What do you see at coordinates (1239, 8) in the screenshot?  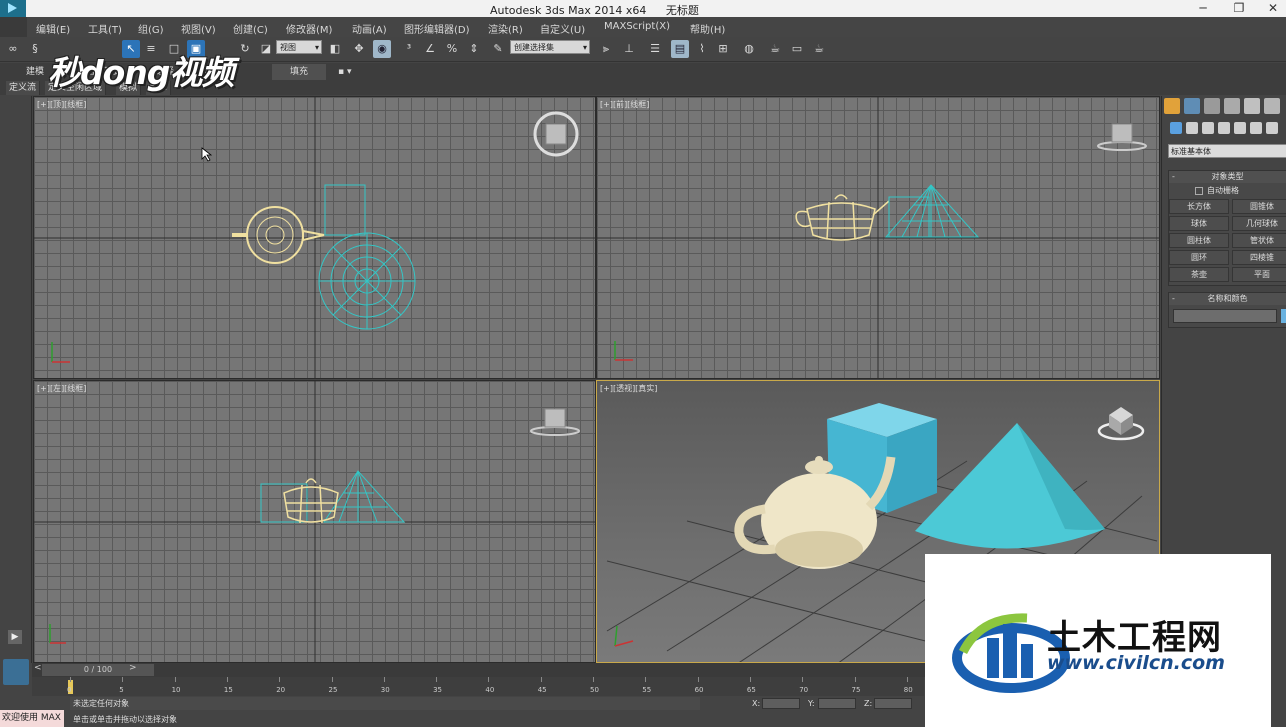 I see `restore-button: ❐` at bounding box center [1239, 8].